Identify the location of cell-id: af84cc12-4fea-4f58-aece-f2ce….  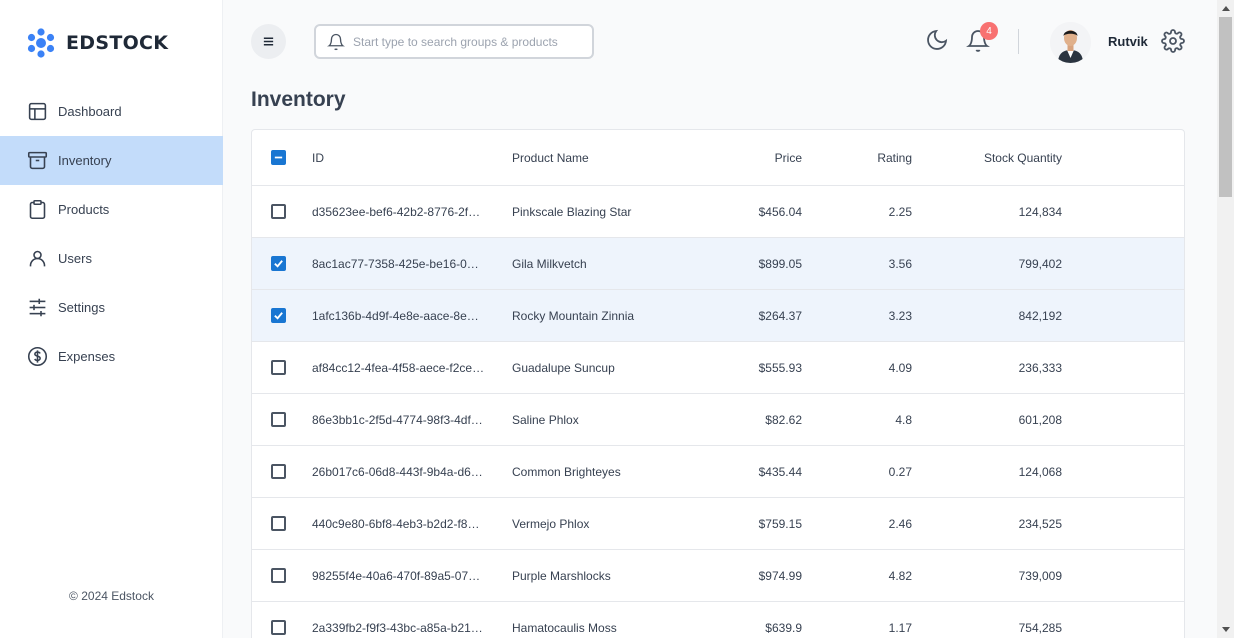
(398, 367).